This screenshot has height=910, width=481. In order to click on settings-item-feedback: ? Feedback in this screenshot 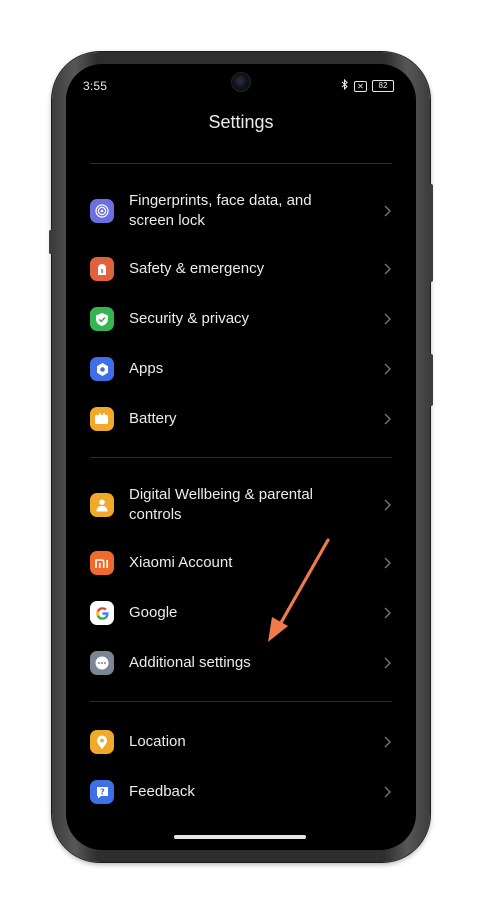, I will do `click(241, 792)`.